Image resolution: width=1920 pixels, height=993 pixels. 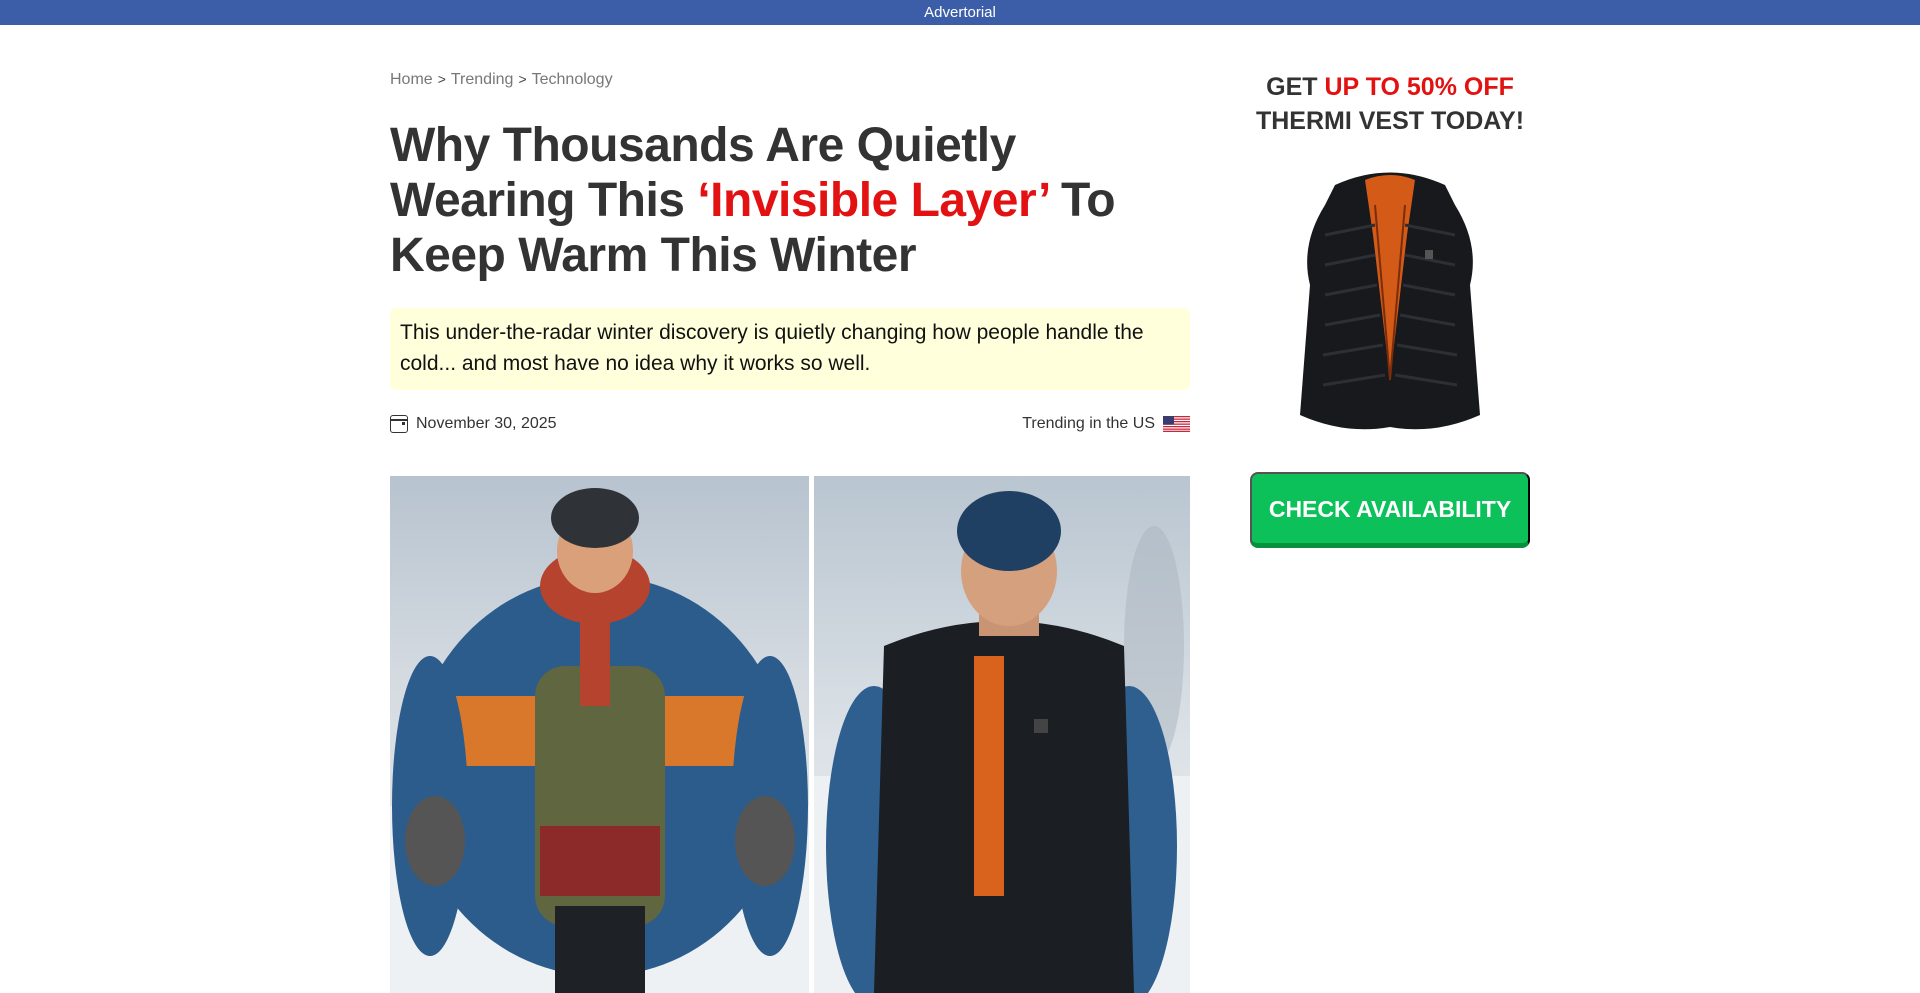 I want to click on promo-headline: GET UP TO 50% OFF THERMI VEST TODAY!, so click(x=1390, y=104).